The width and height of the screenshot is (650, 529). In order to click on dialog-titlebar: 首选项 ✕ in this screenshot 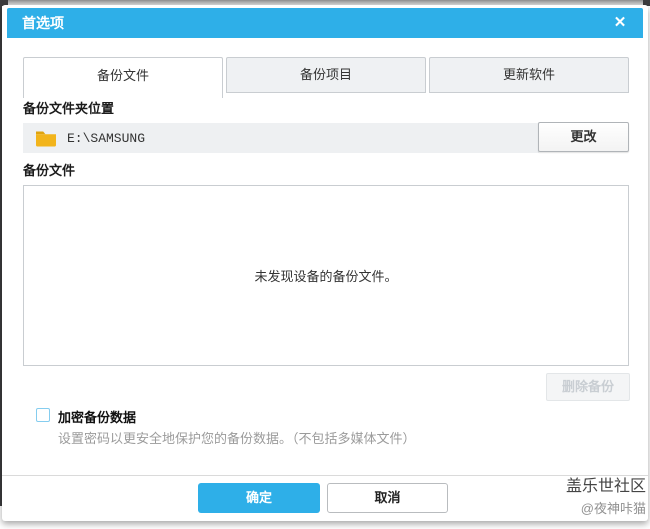, I will do `click(325, 23)`.